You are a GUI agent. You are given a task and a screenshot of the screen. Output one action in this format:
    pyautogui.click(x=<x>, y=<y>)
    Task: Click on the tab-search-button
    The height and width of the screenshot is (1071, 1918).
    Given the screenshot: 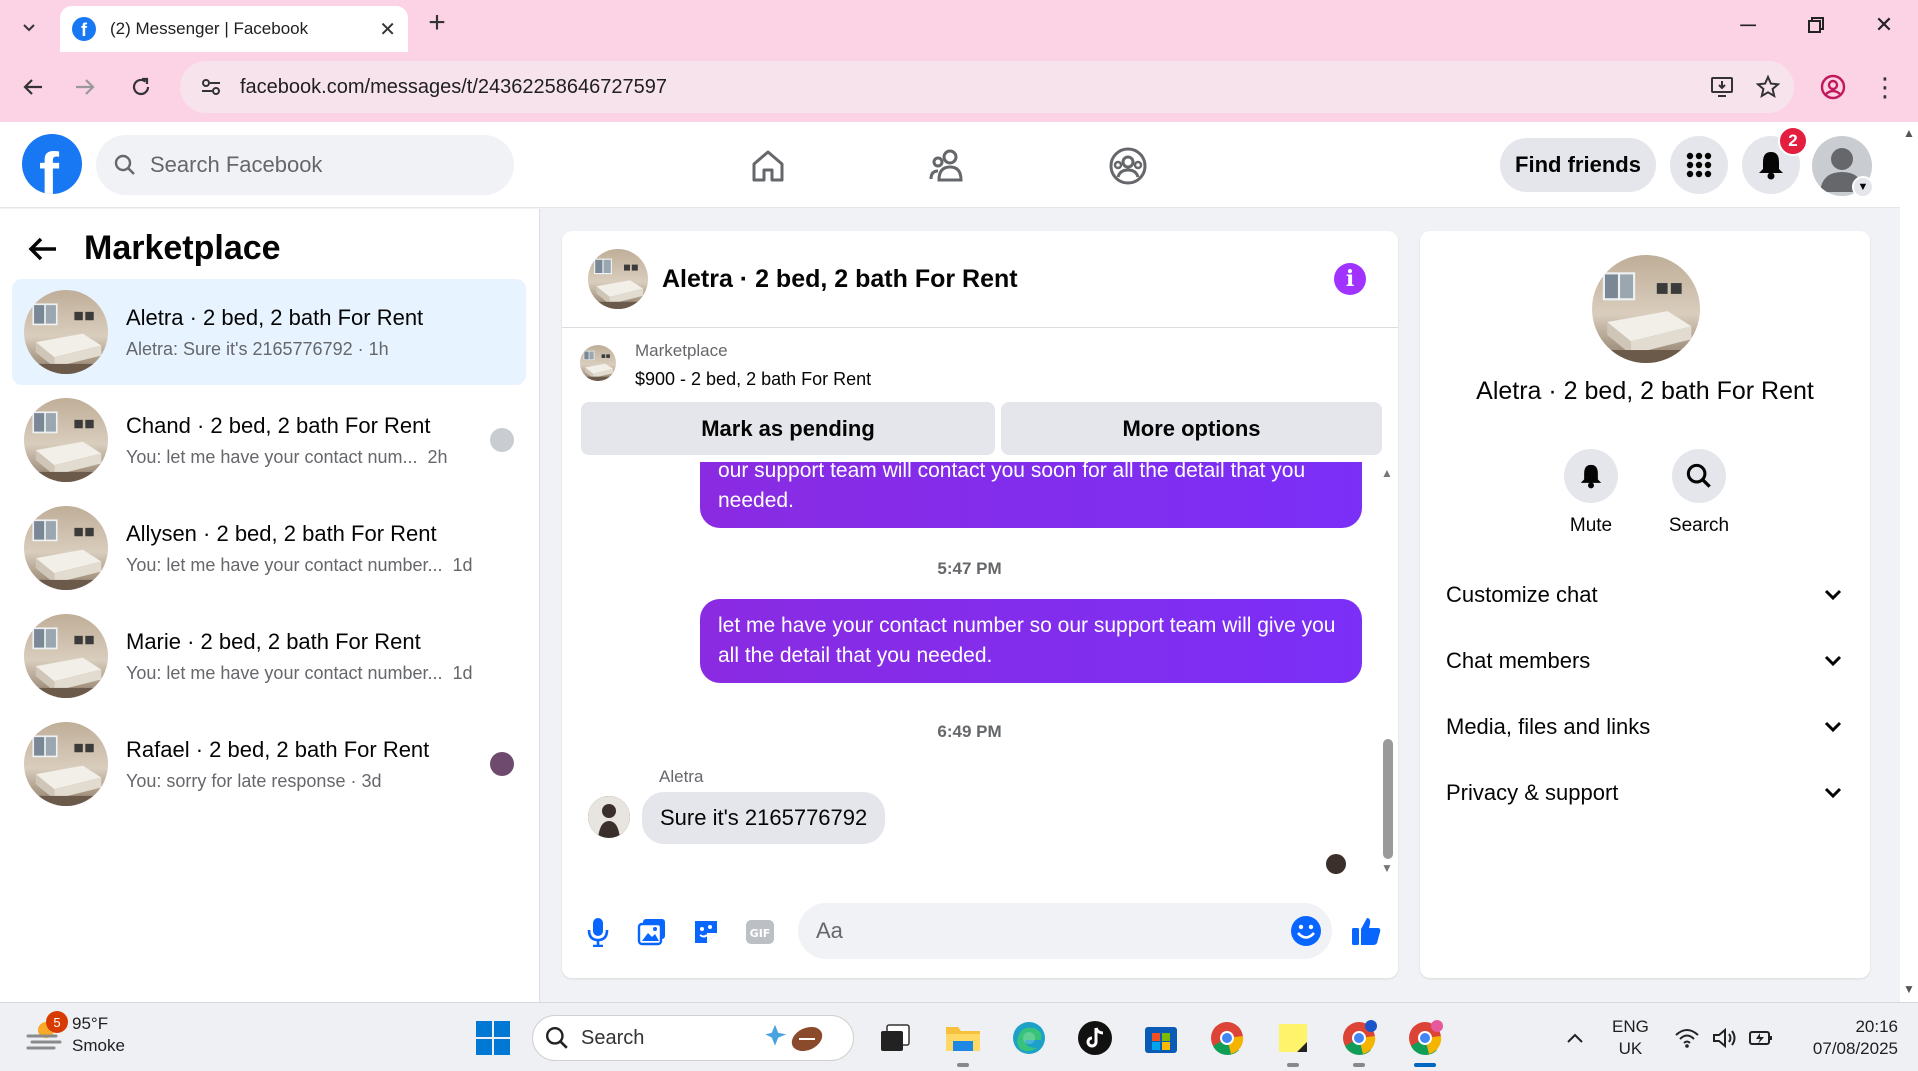 What is the action you would take?
    pyautogui.click(x=29, y=27)
    